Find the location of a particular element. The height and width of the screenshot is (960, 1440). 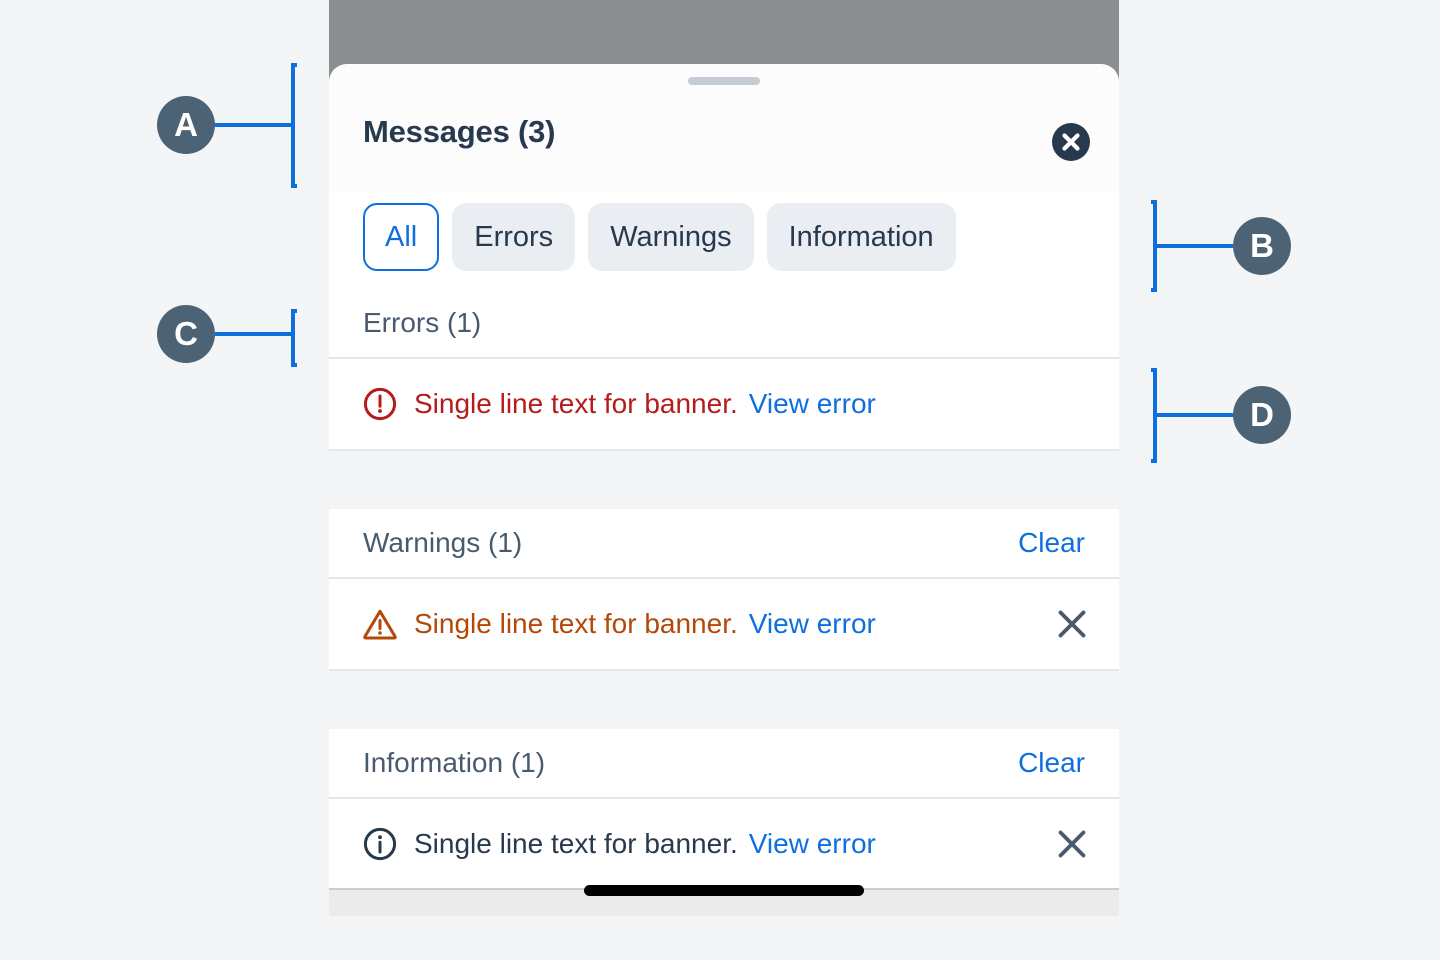

annotation-marker-b: B is located at coordinates (1262, 246).